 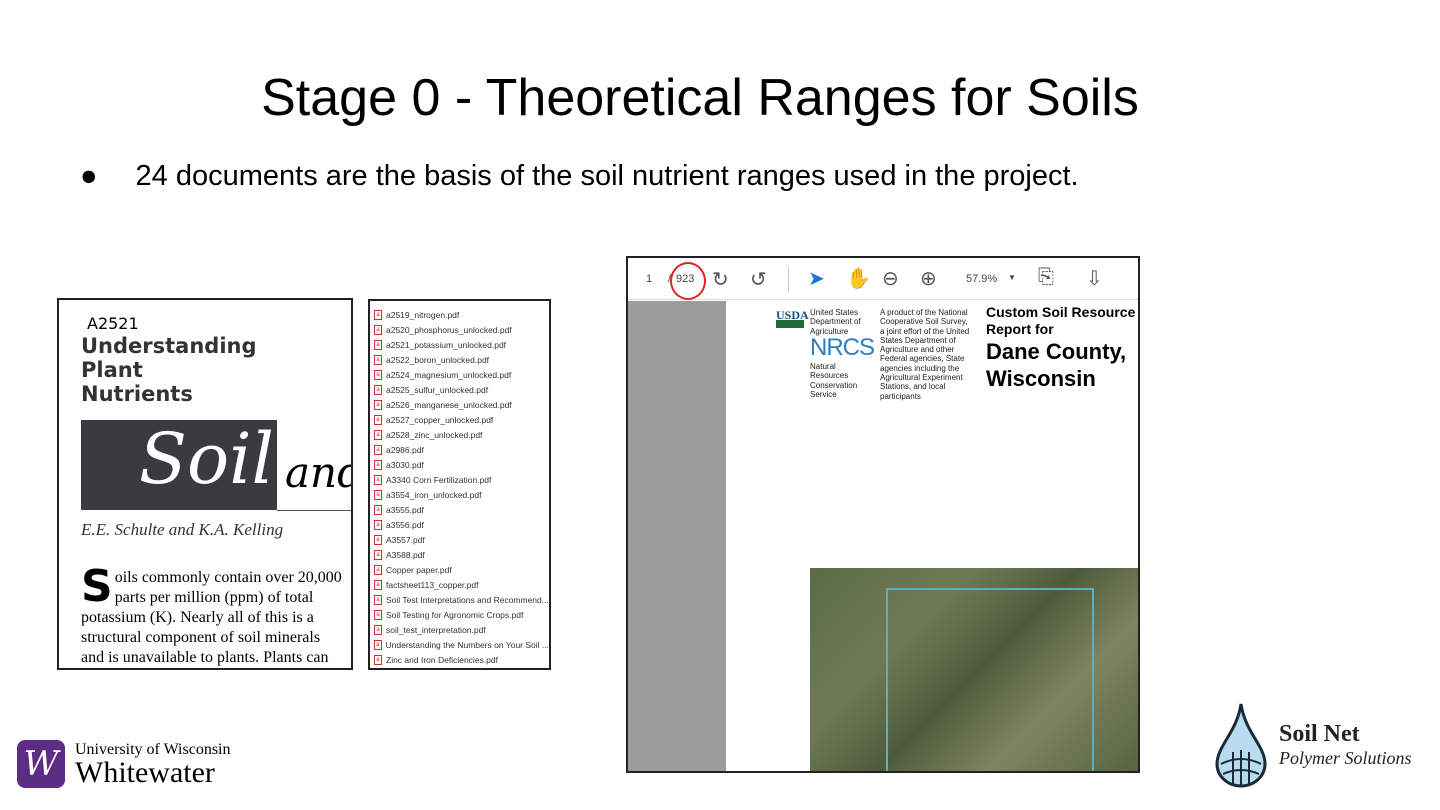 What do you see at coordinates (816, 278) in the screenshot?
I see `select-cursor-icon: ➤` at bounding box center [816, 278].